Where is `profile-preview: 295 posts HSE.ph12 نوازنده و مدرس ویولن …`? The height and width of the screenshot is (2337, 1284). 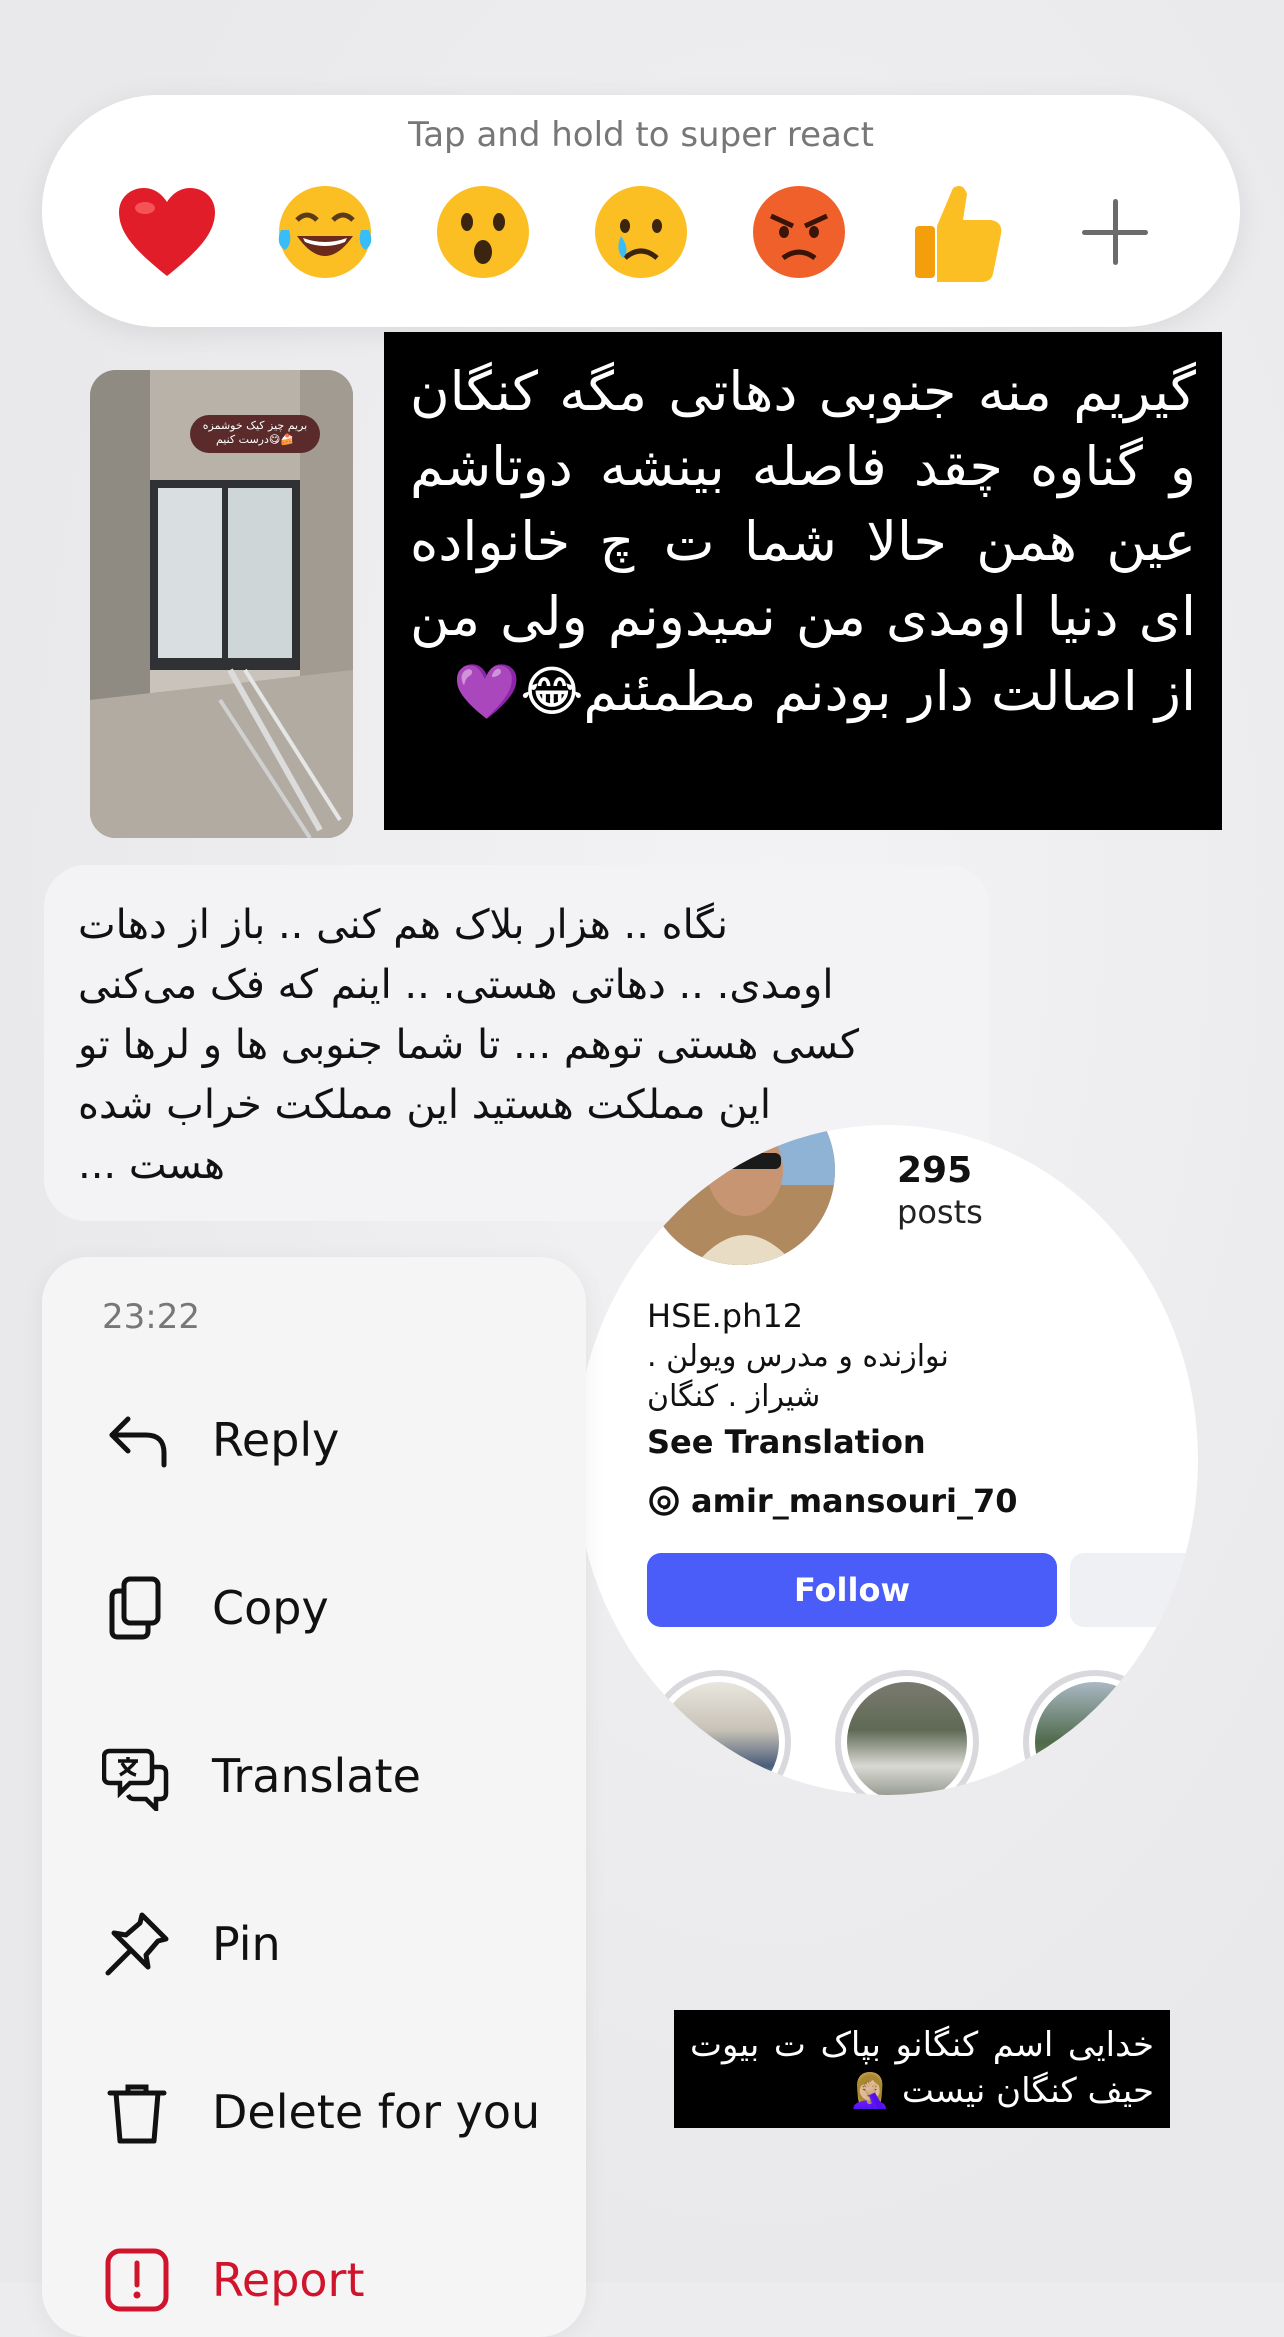 profile-preview: 295 posts HSE.ph12 نوازنده و مدرس ویولن … is located at coordinates (886, 1460).